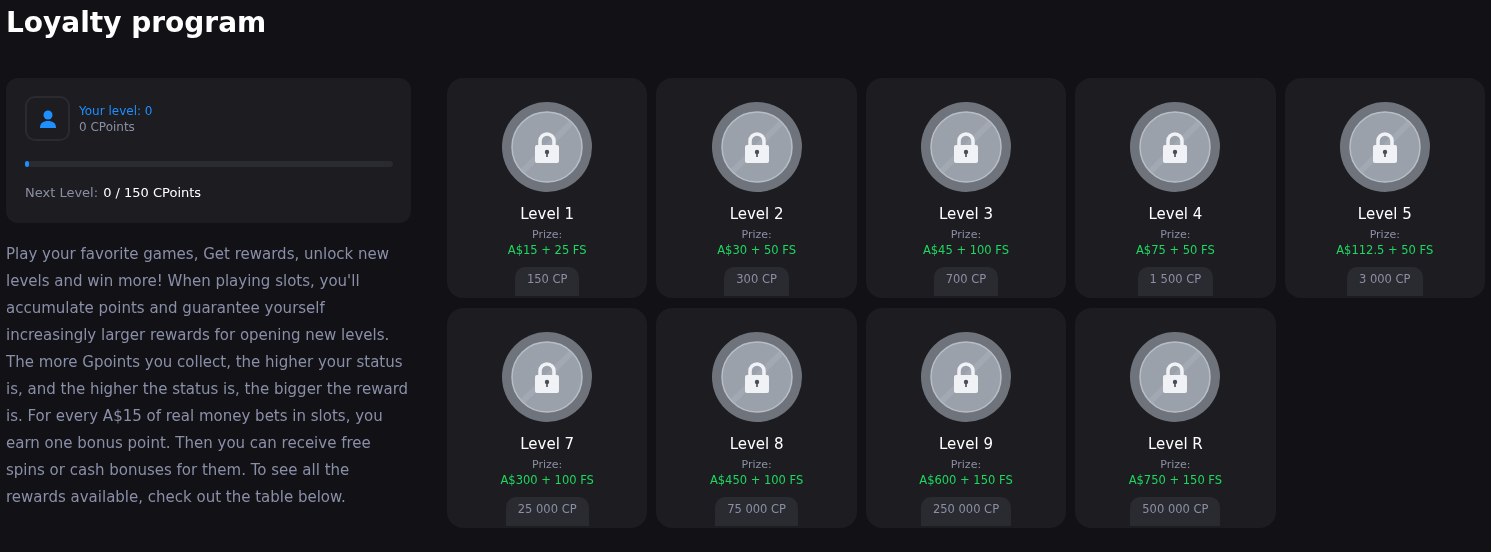  I want to click on avatar-icon, so click(47, 118).